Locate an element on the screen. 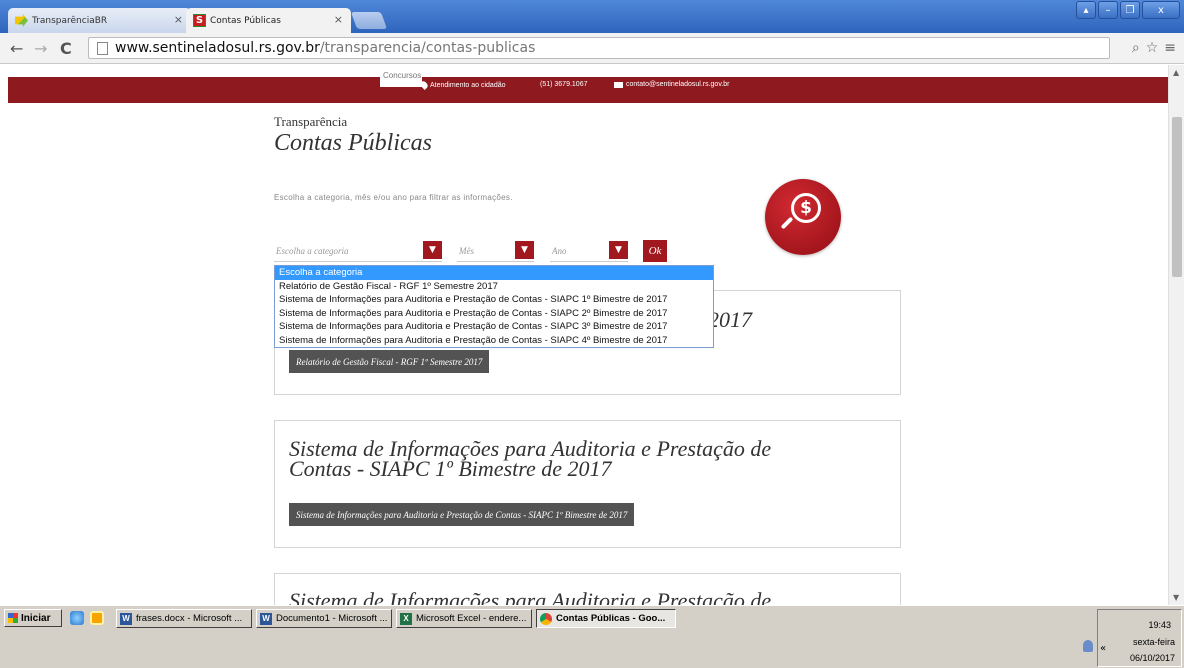  email-label: contato@sentineladosul.rs.gov.br is located at coordinates (678, 84).